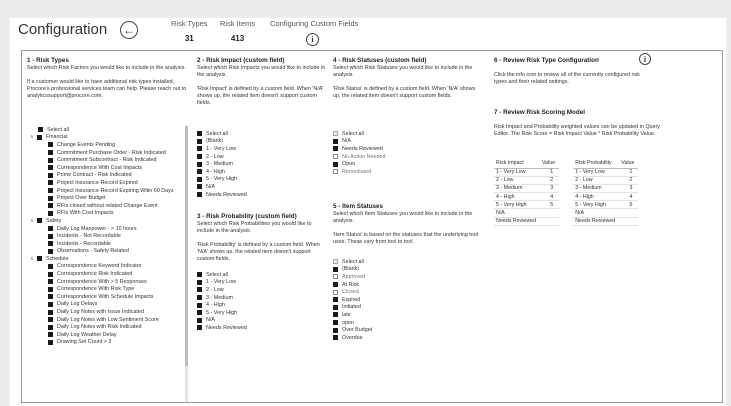 This screenshot has height=406, width=731. Describe the element at coordinates (596, 163) in the screenshot. I see `table-header: Risk Probability` at that location.